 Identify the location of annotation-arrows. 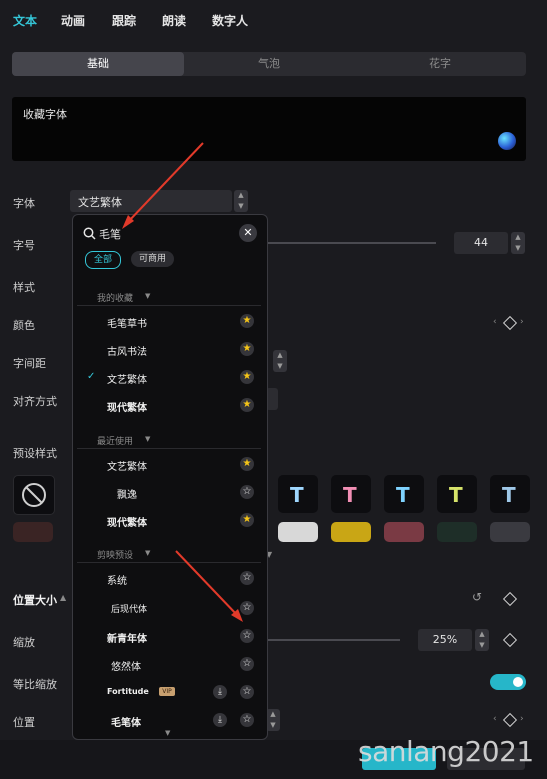
(182, 382).